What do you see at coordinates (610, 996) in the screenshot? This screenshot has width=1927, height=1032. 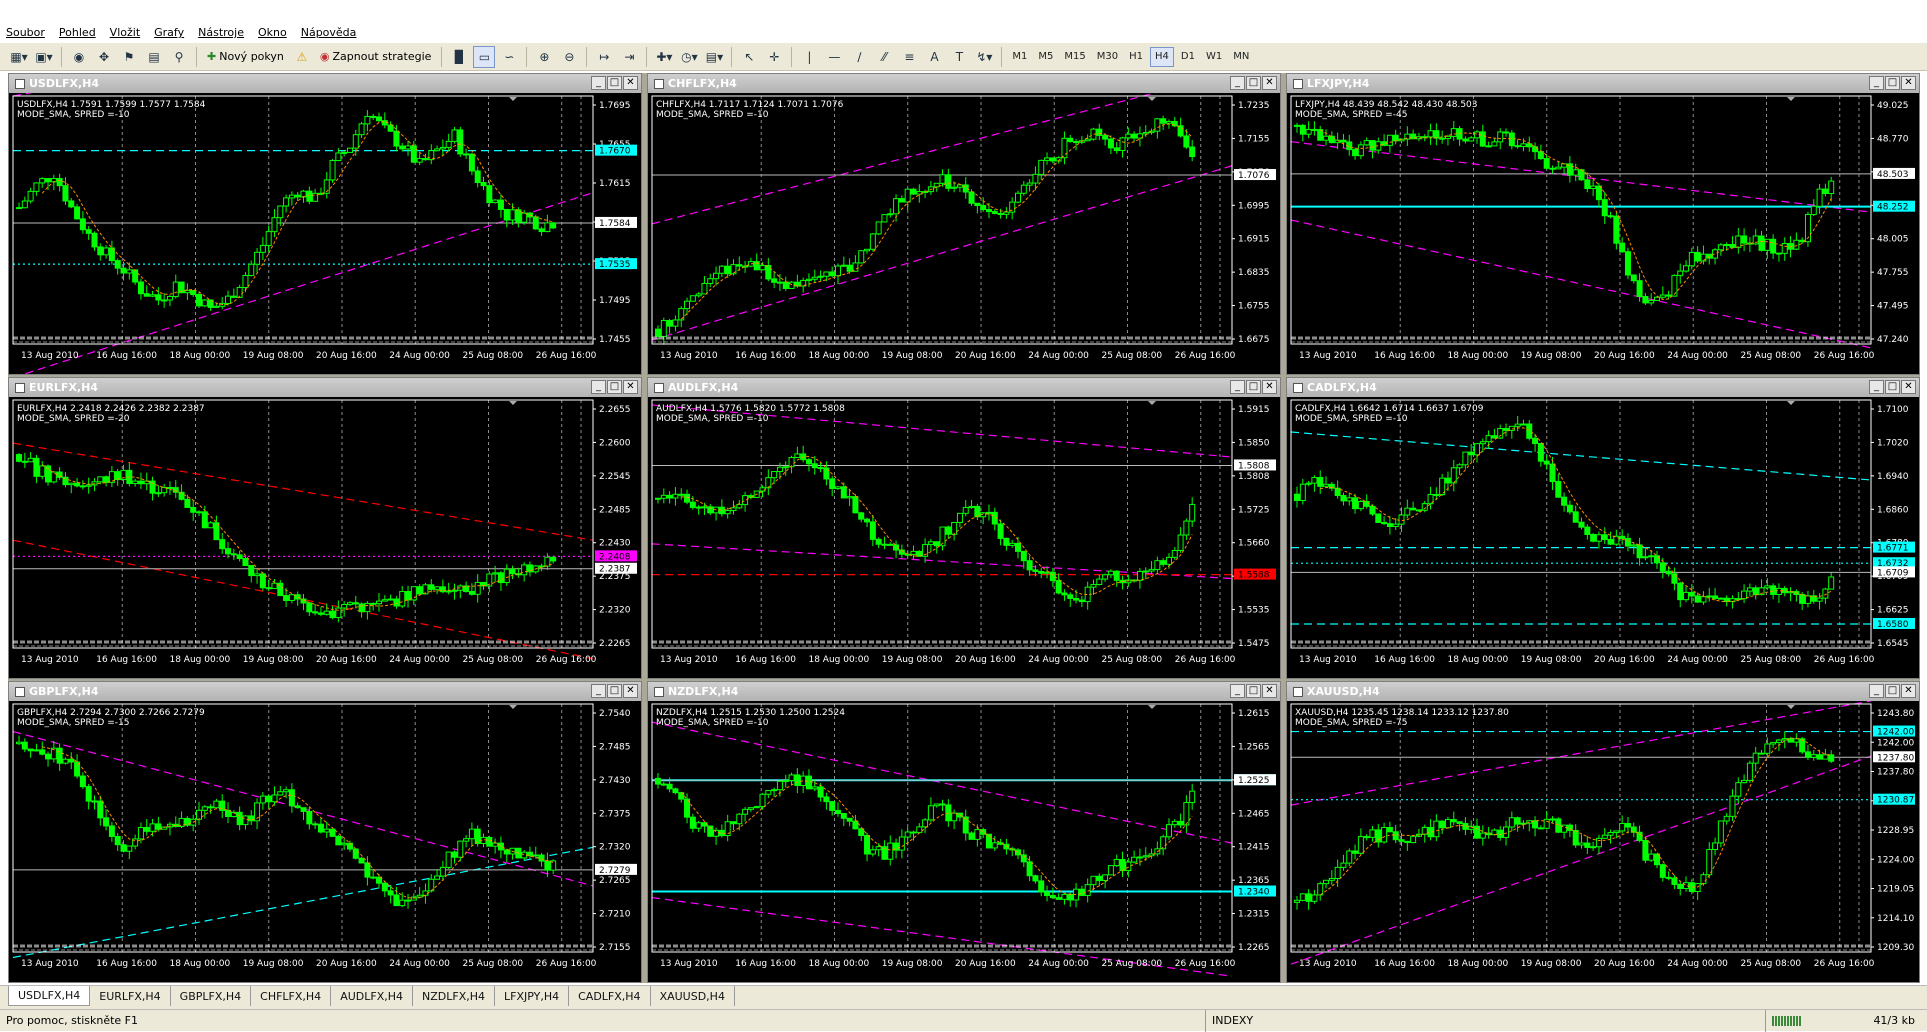 I see `tab-cadlfx: CADLFX,H4` at bounding box center [610, 996].